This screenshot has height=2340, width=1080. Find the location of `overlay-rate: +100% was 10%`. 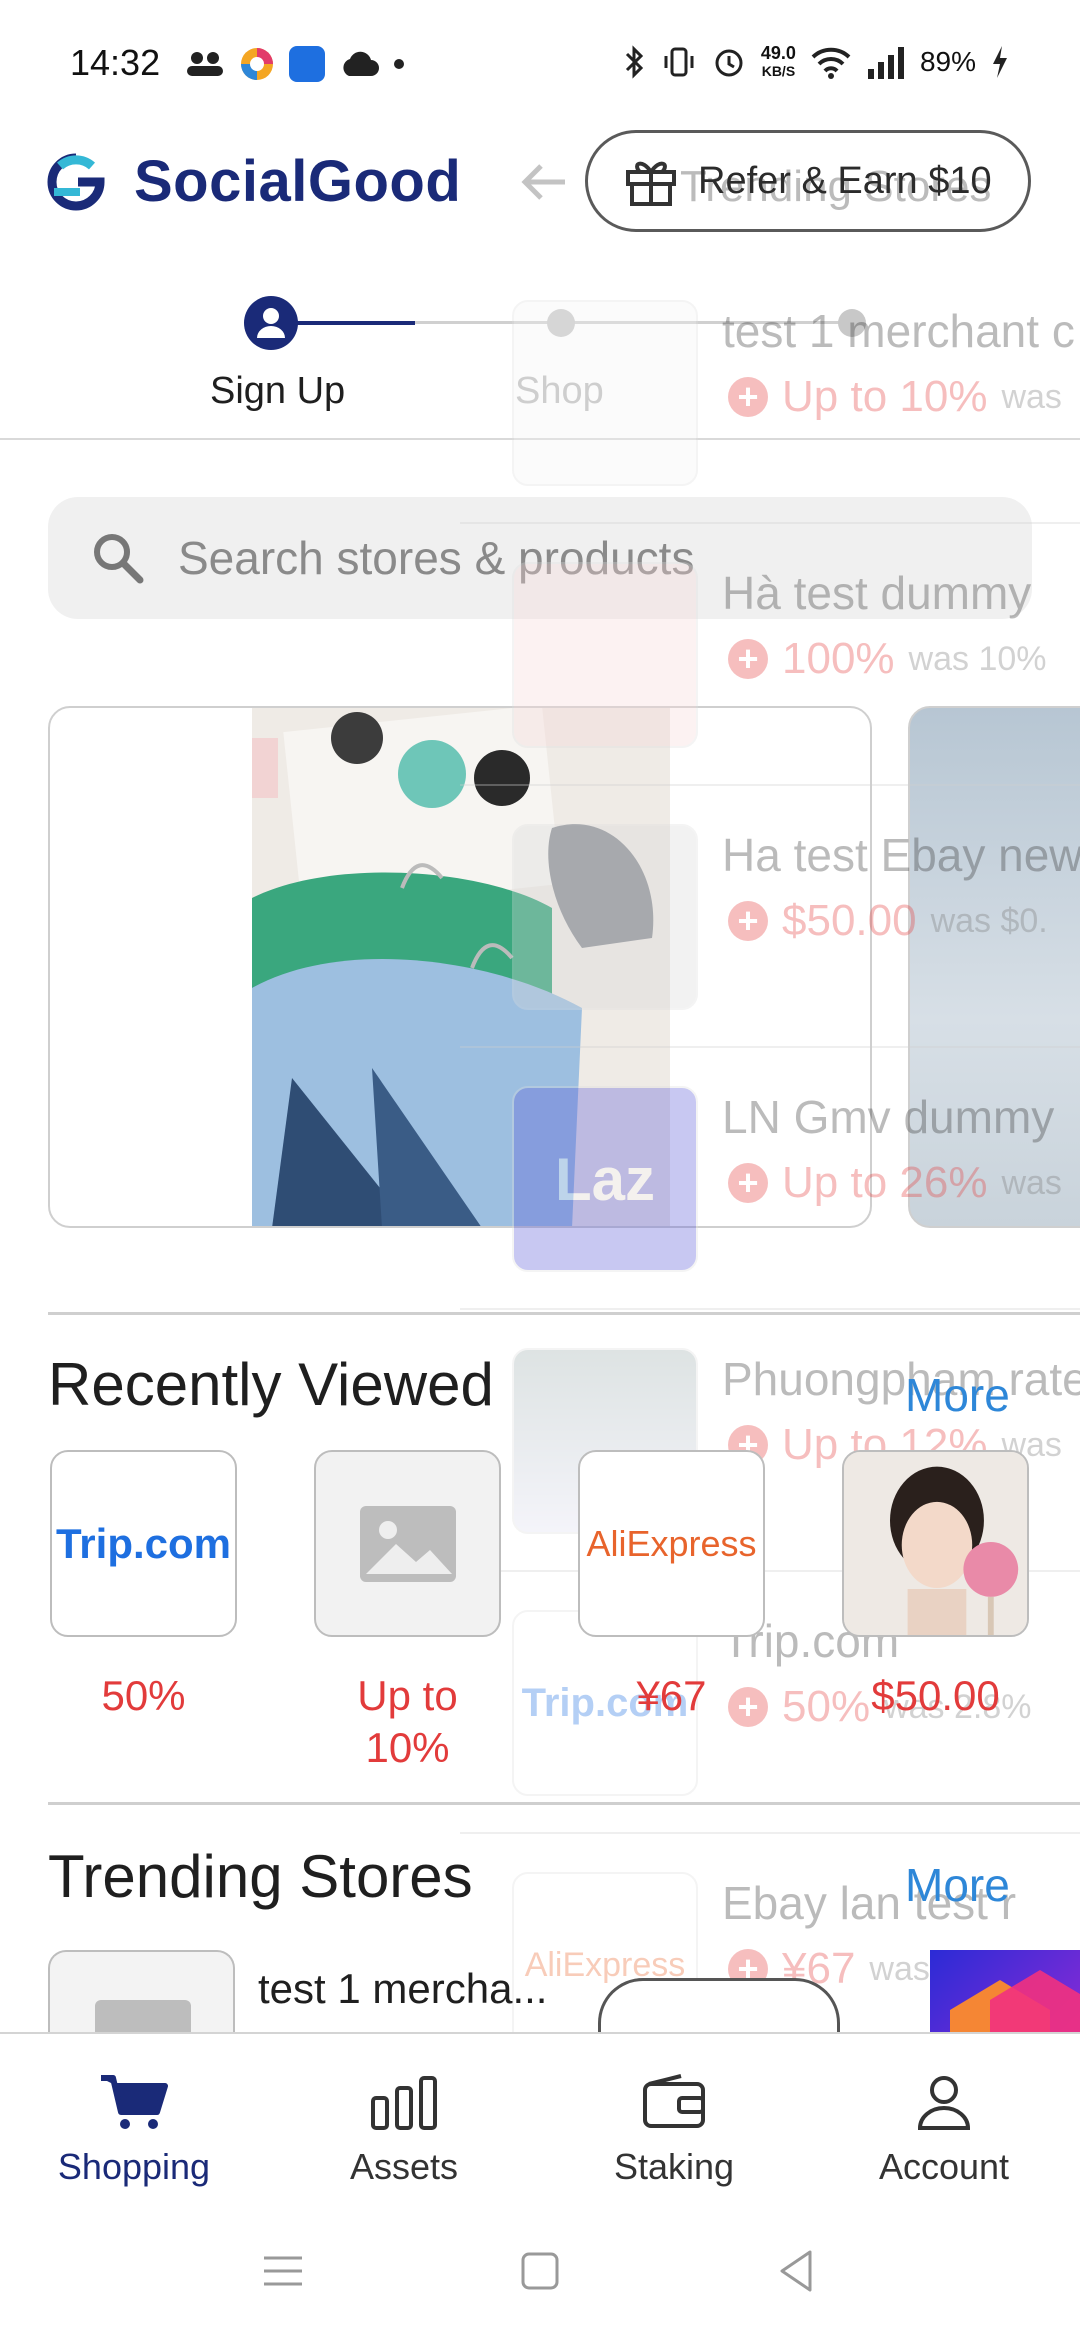

overlay-rate: +100% was 10% is located at coordinates (887, 659).